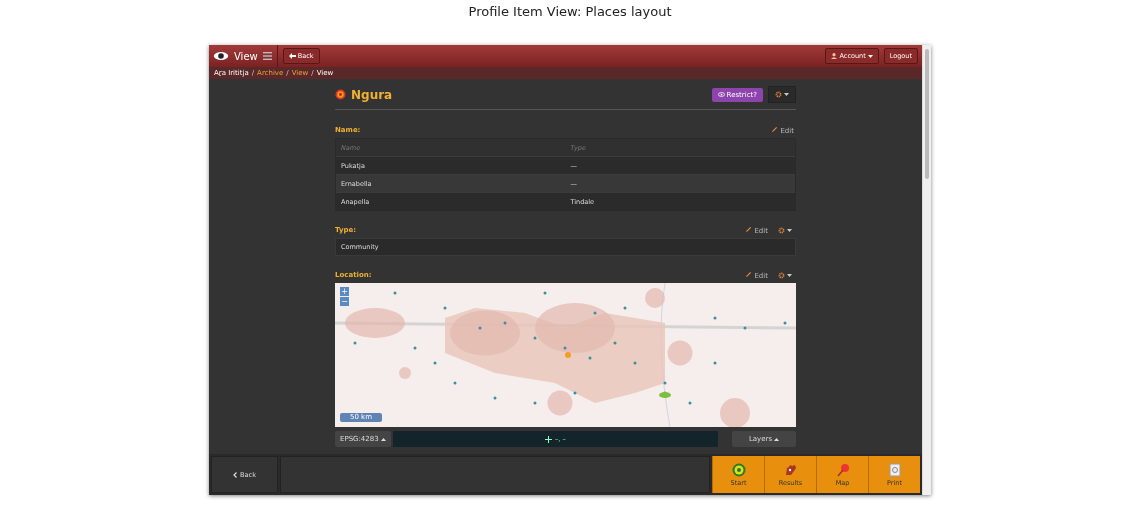 The image size is (1140, 514). Describe the element at coordinates (235, 474) in the screenshot. I see `chevron-left-icon` at that location.